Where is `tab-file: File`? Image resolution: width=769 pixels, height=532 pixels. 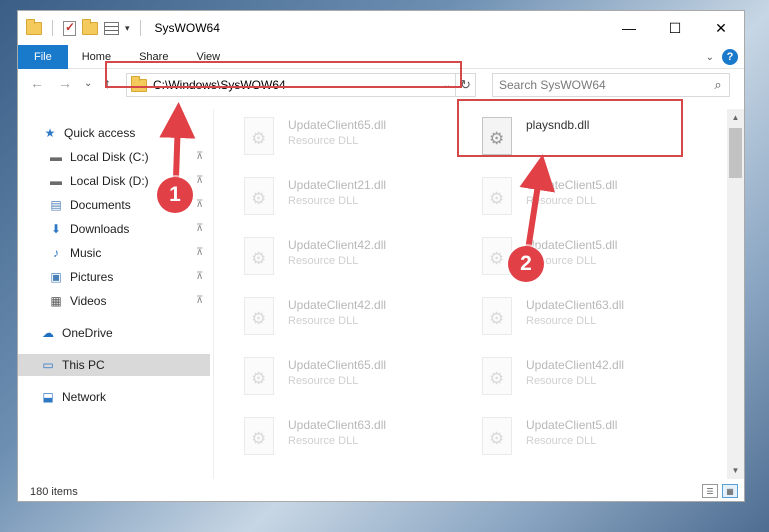 tab-file: File is located at coordinates (43, 56).